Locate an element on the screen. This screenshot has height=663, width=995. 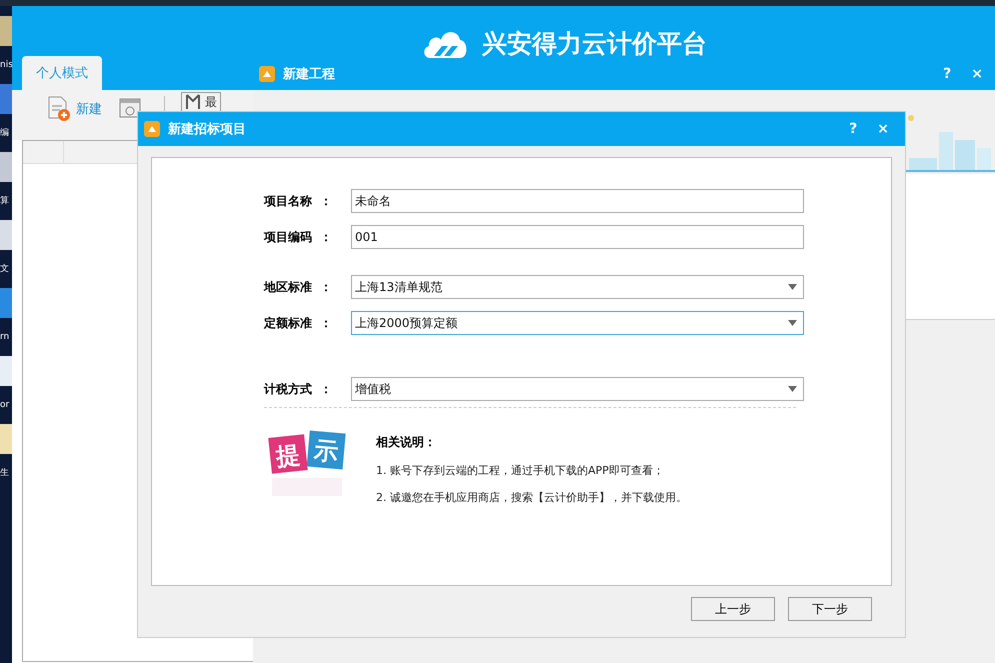
input-field: 未命名 is located at coordinates (577, 201).